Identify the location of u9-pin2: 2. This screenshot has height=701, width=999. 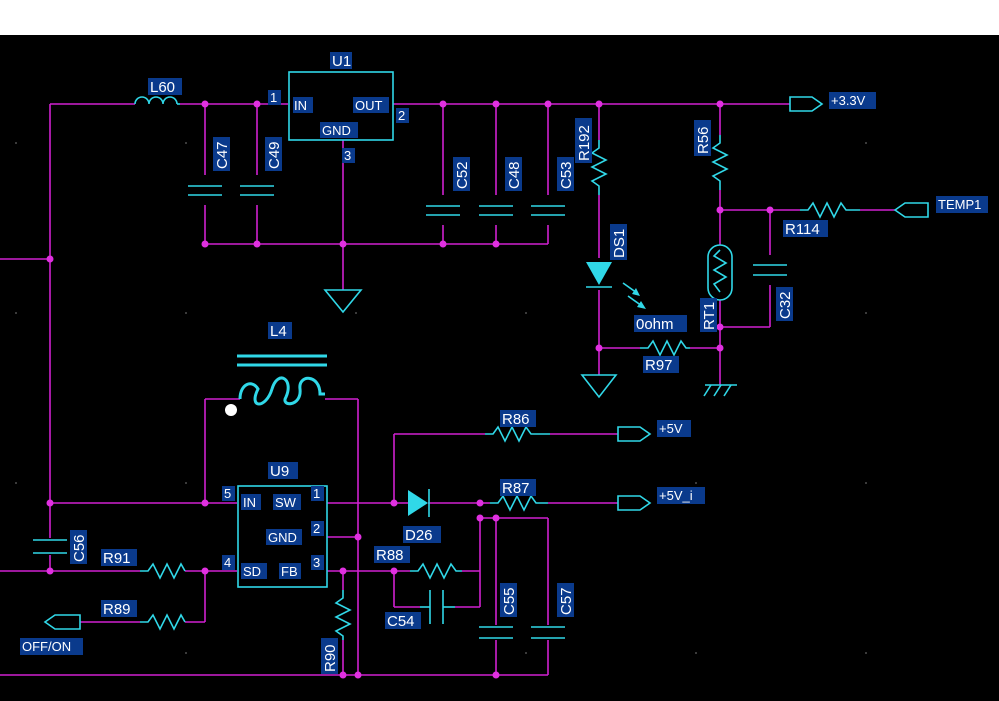
(316, 528).